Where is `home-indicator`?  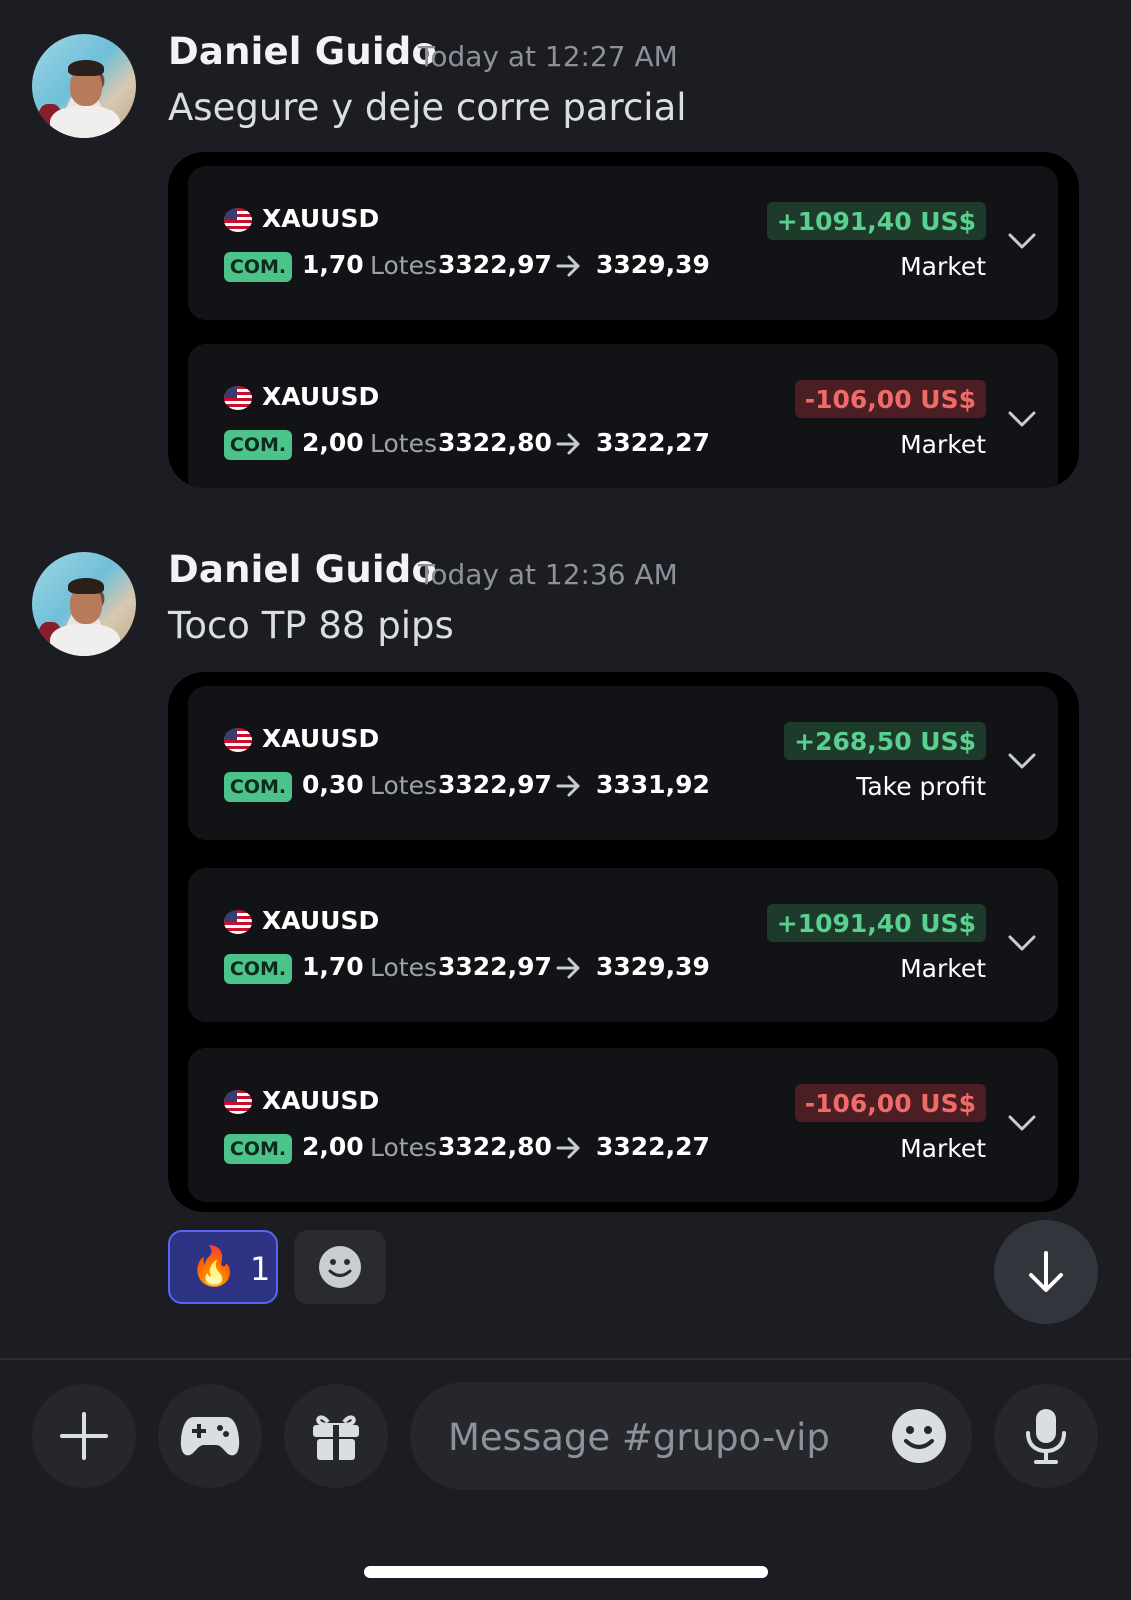 home-indicator is located at coordinates (566, 1572).